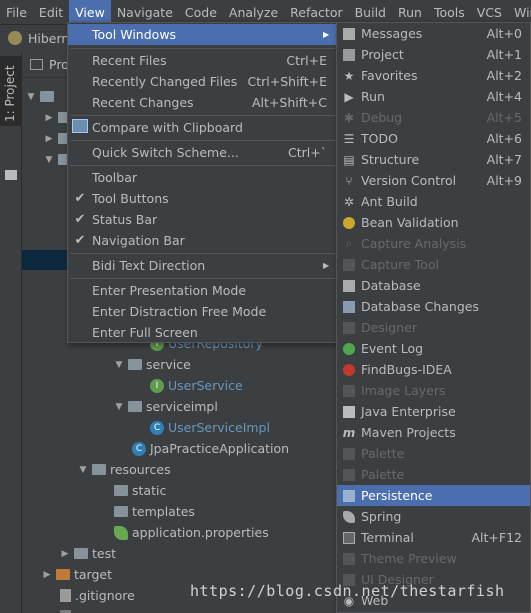  Describe the element at coordinates (48, 38) in the screenshot. I see `project-breadcrumb: Hibern` at that location.